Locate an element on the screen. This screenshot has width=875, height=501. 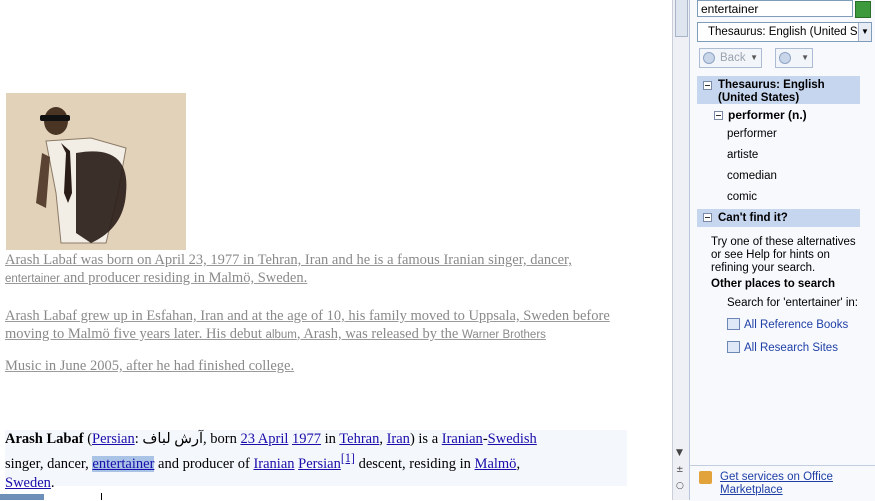
navigation-bar: Back ▼ ▼ is located at coordinates (786, 59).